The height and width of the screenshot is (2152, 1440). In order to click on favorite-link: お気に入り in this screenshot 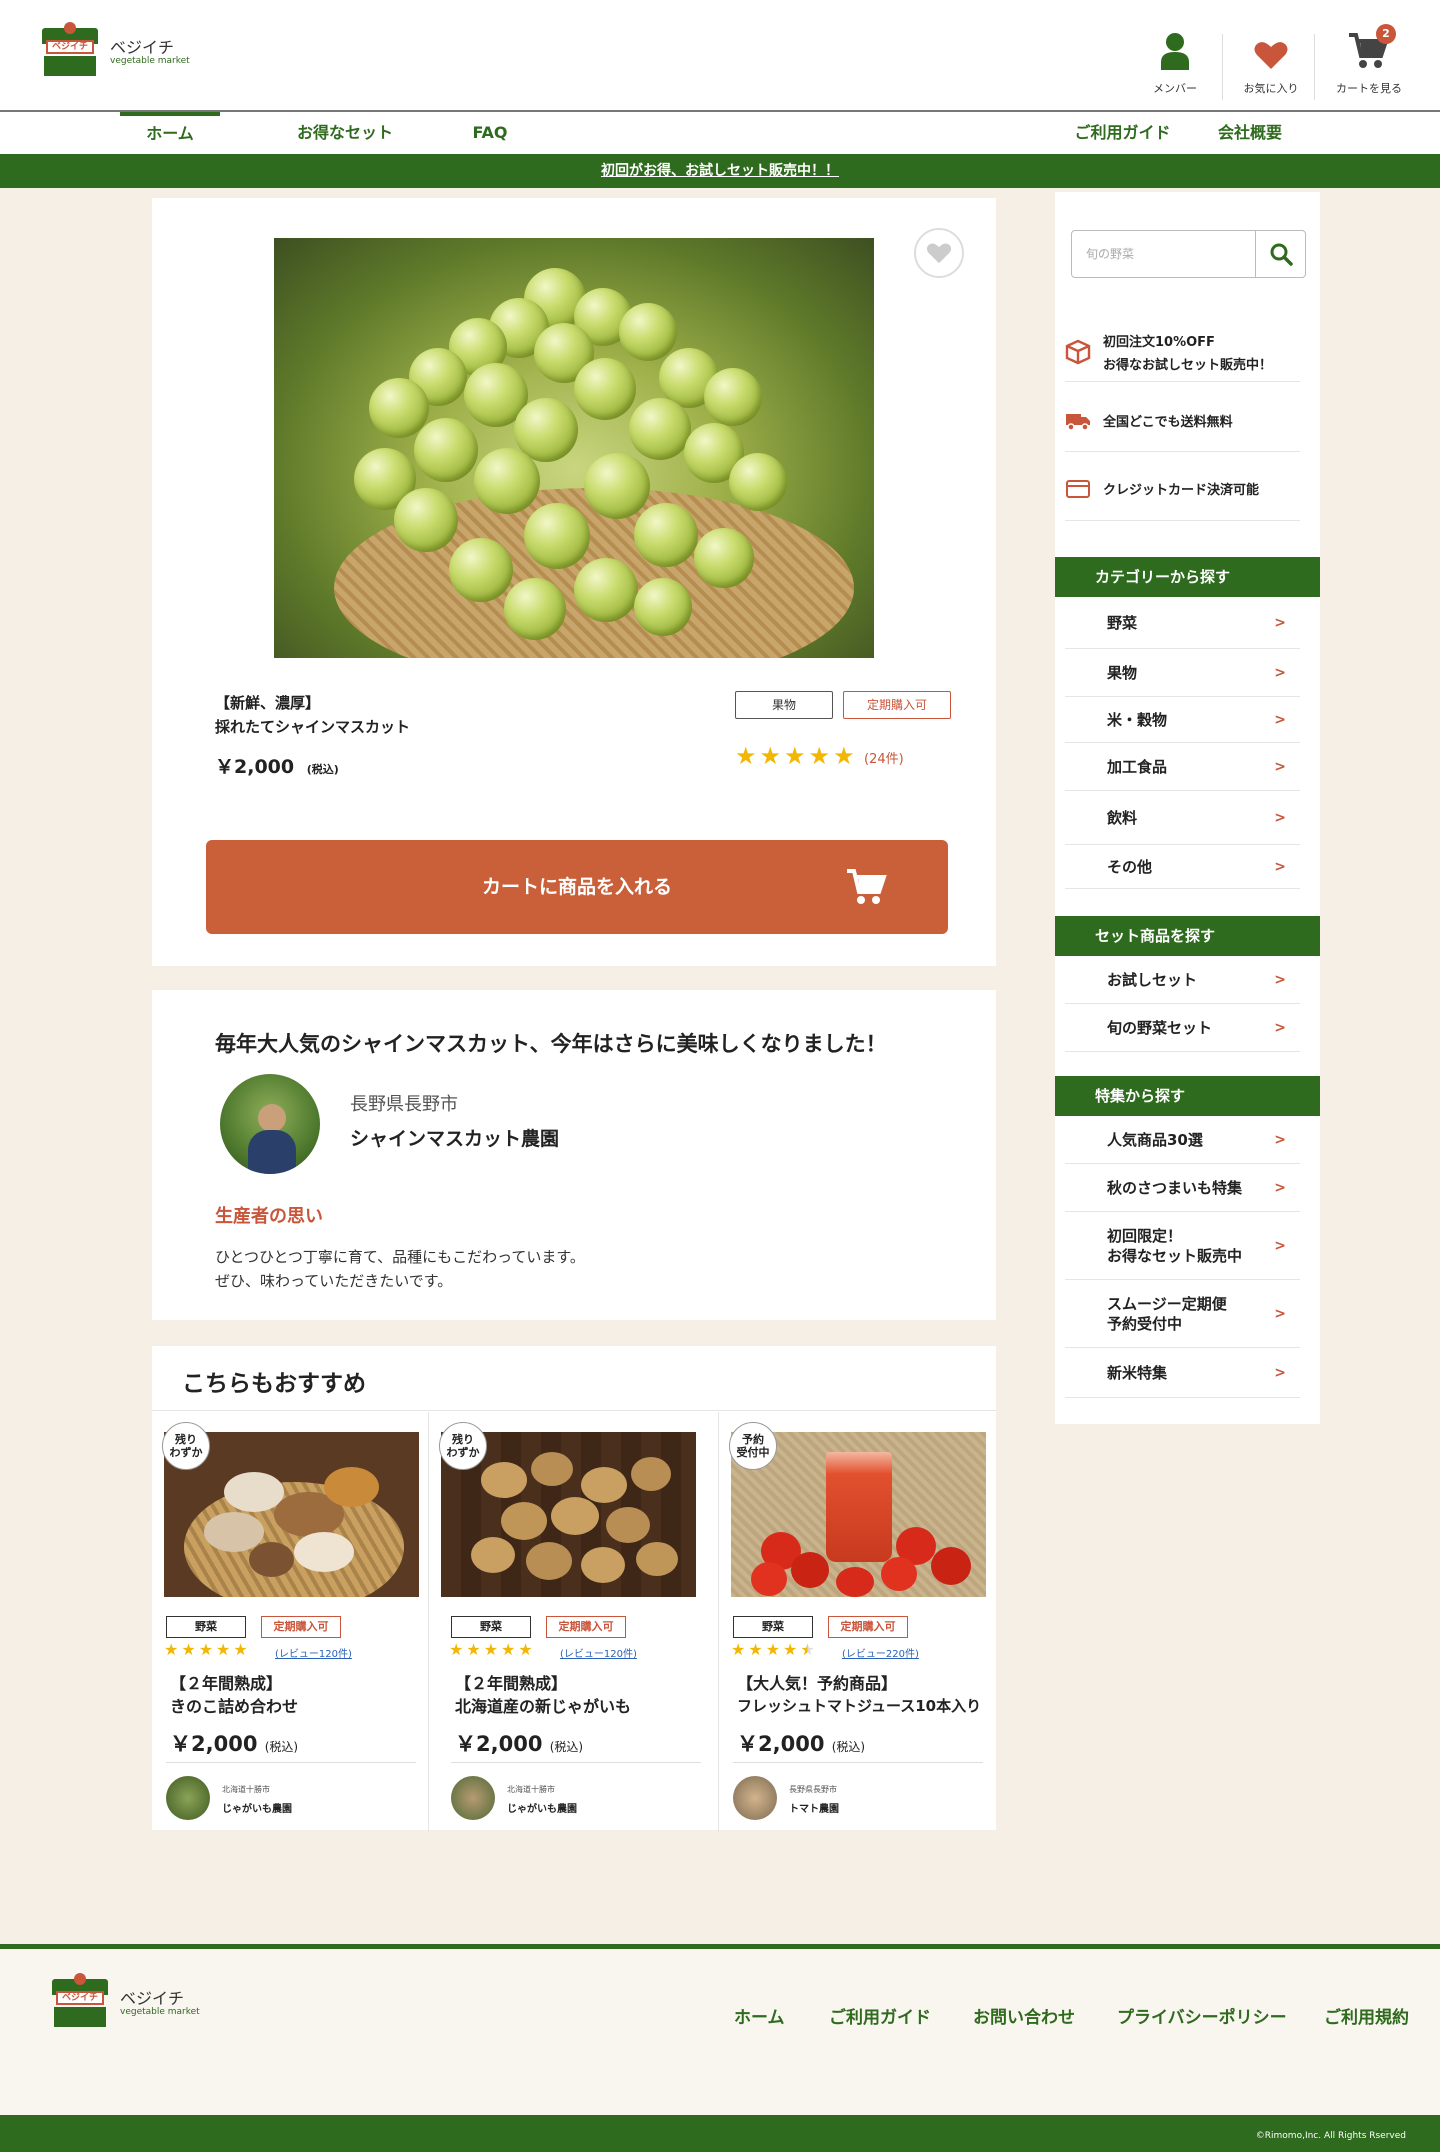, I will do `click(1271, 62)`.